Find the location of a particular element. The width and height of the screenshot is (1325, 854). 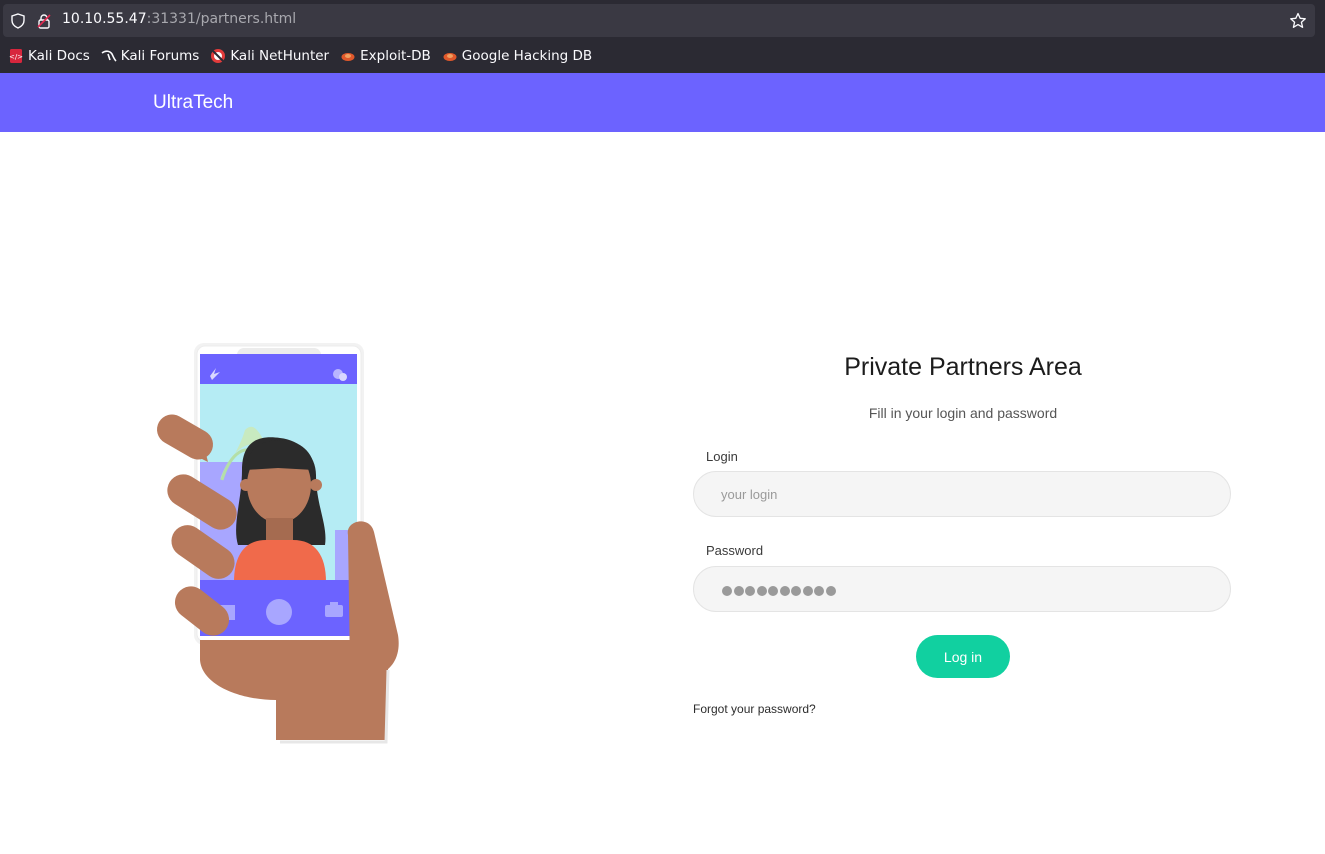

bookmark-google-hacking-db: Google Hacking DB is located at coordinates (517, 56).